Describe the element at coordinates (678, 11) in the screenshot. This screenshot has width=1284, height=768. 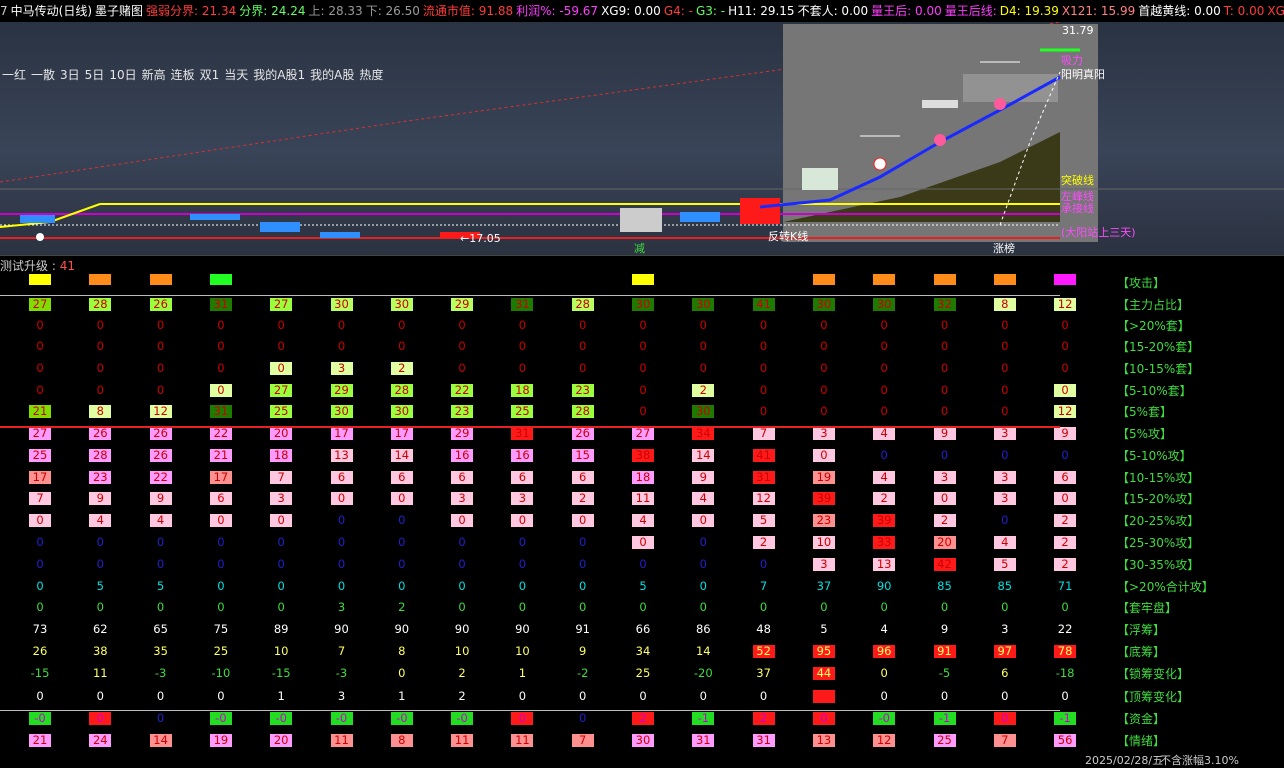
I see `info-item: G4: -` at that location.